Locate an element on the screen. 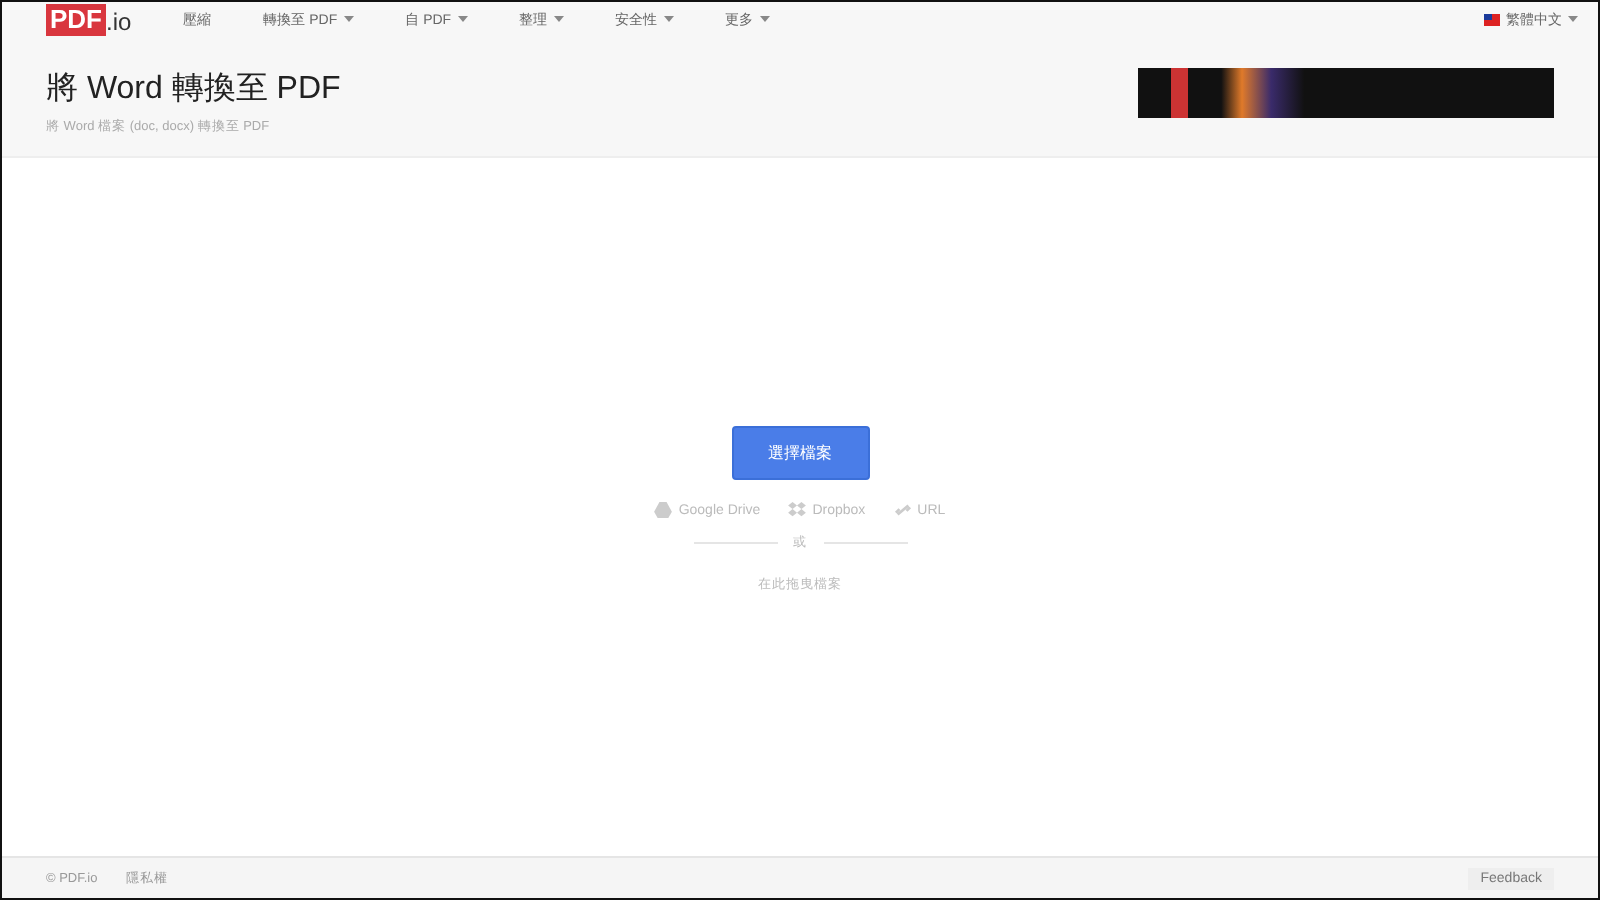  page-title: 將 Word 轉換至 PDF is located at coordinates (193, 90).